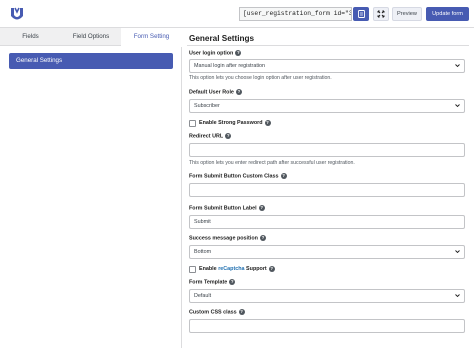 The height and width of the screenshot is (348, 474). Describe the element at coordinates (327, 326) in the screenshot. I see `custom-css-input` at that location.